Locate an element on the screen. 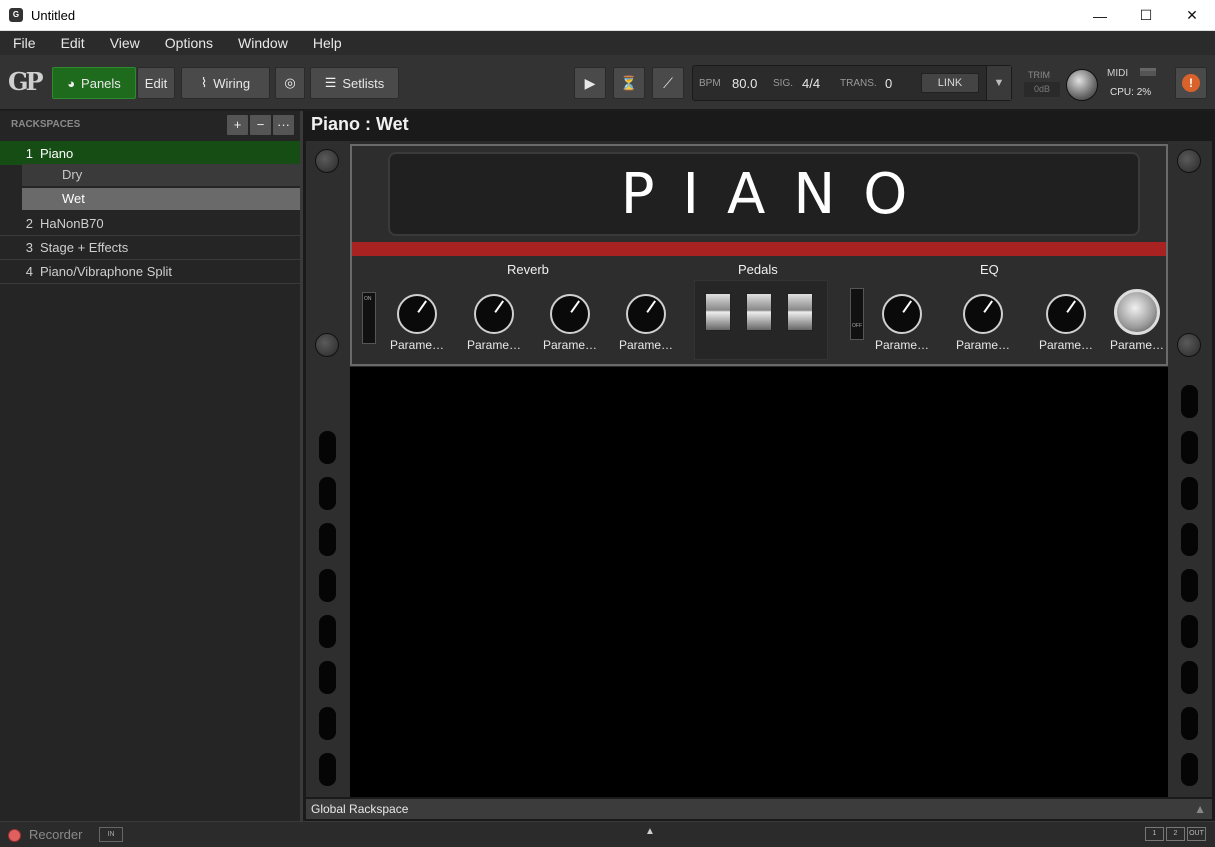 Image resolution: width=1215 pixels, height=847 pixels. rackspace-item-stage-effects: 3 Stage + Effects is located at coordinates (150, 248).